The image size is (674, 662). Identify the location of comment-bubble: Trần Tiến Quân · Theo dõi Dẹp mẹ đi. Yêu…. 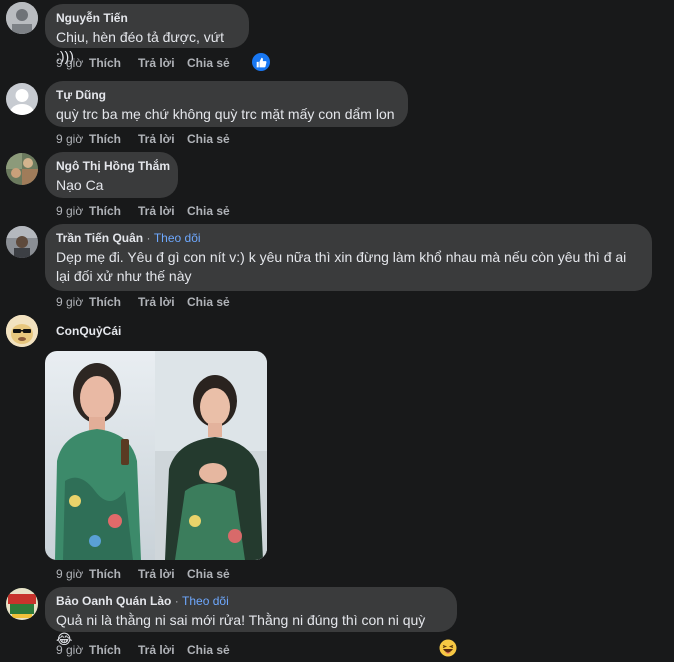
(348, 257).